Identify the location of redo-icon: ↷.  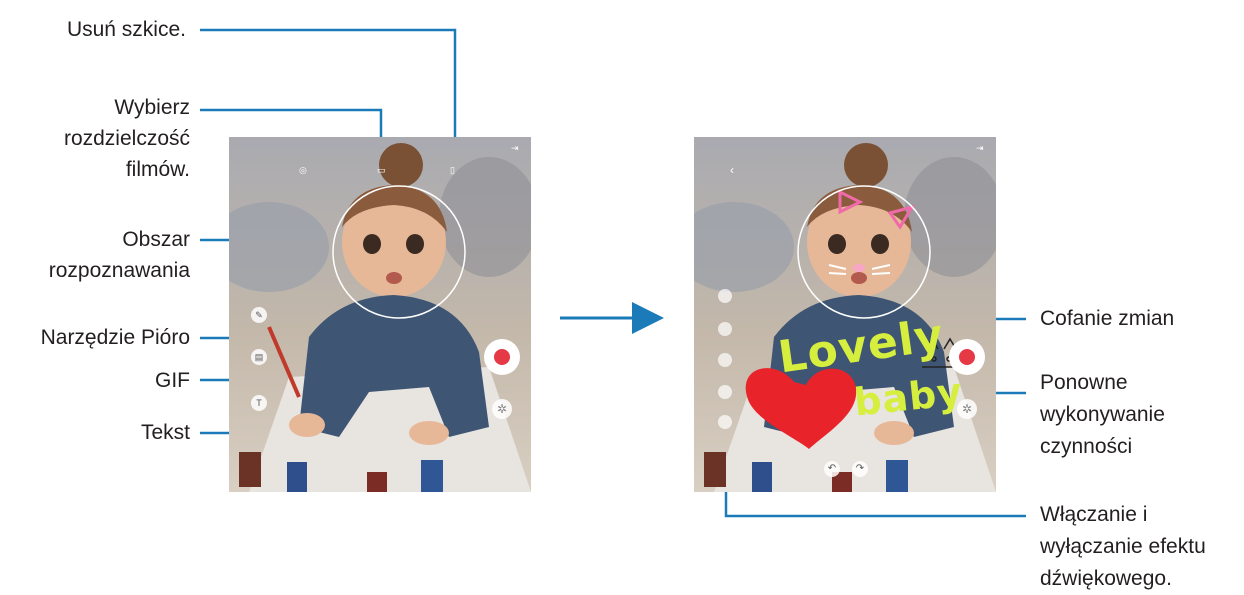
(860, 469).